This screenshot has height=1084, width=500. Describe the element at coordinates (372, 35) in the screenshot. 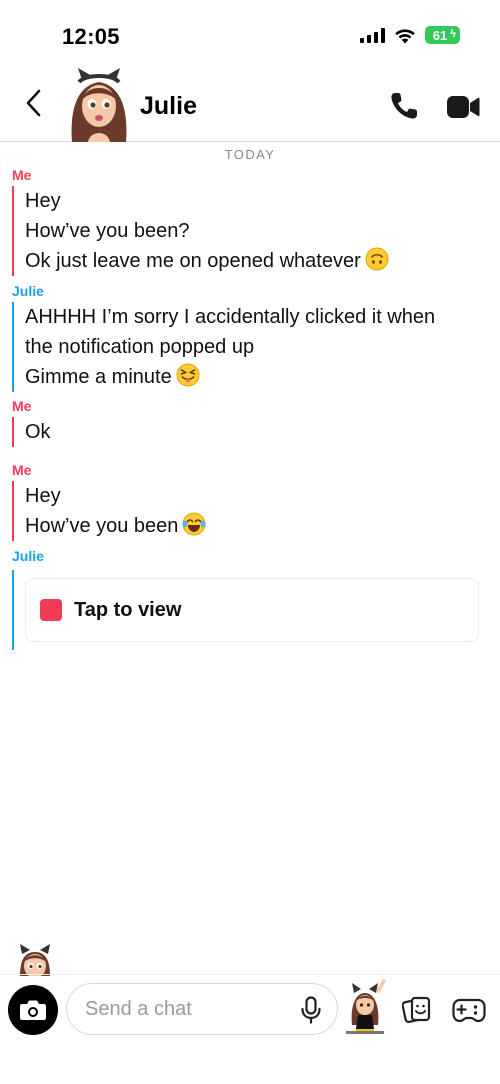

I see `signal-icon` at that location.